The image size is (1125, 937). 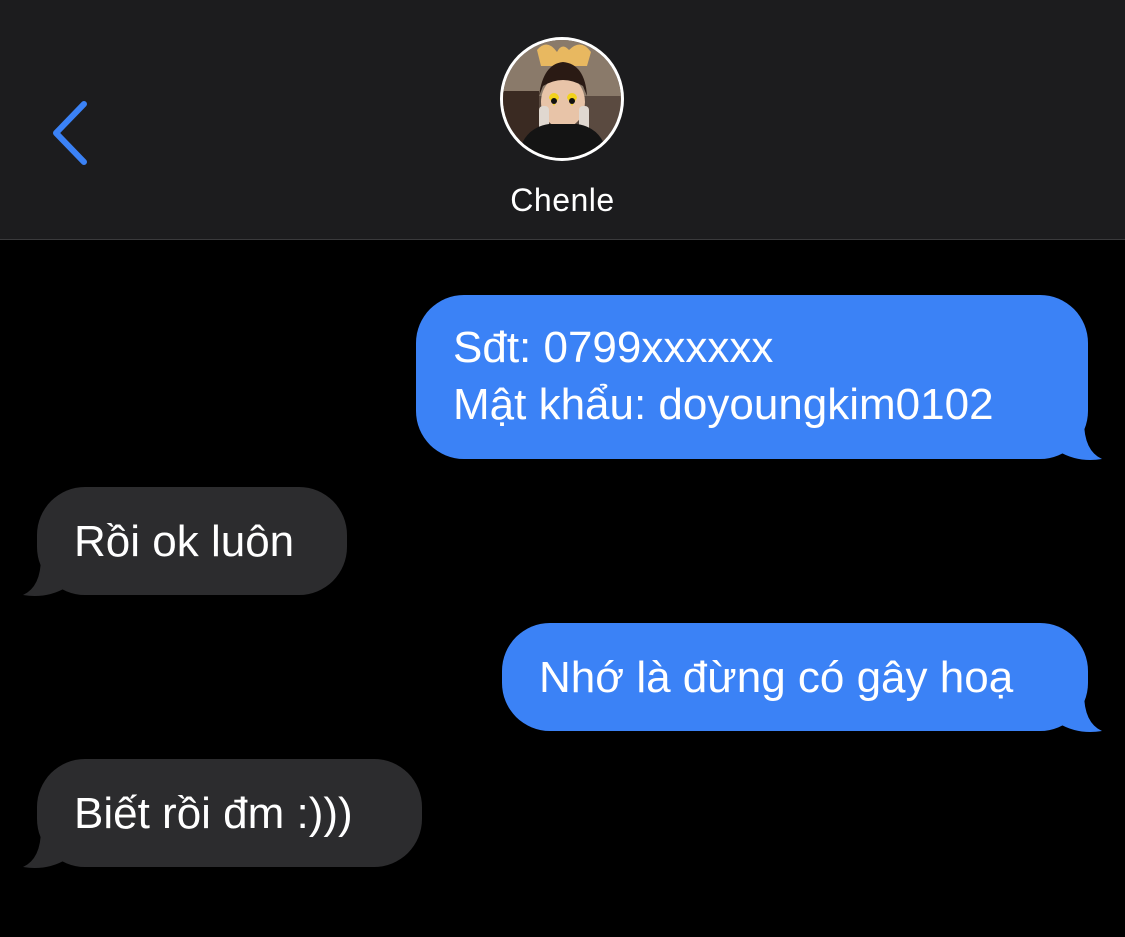 I want to click on message-text-line: Rồi ok luôn, so click(x=184, y=541).